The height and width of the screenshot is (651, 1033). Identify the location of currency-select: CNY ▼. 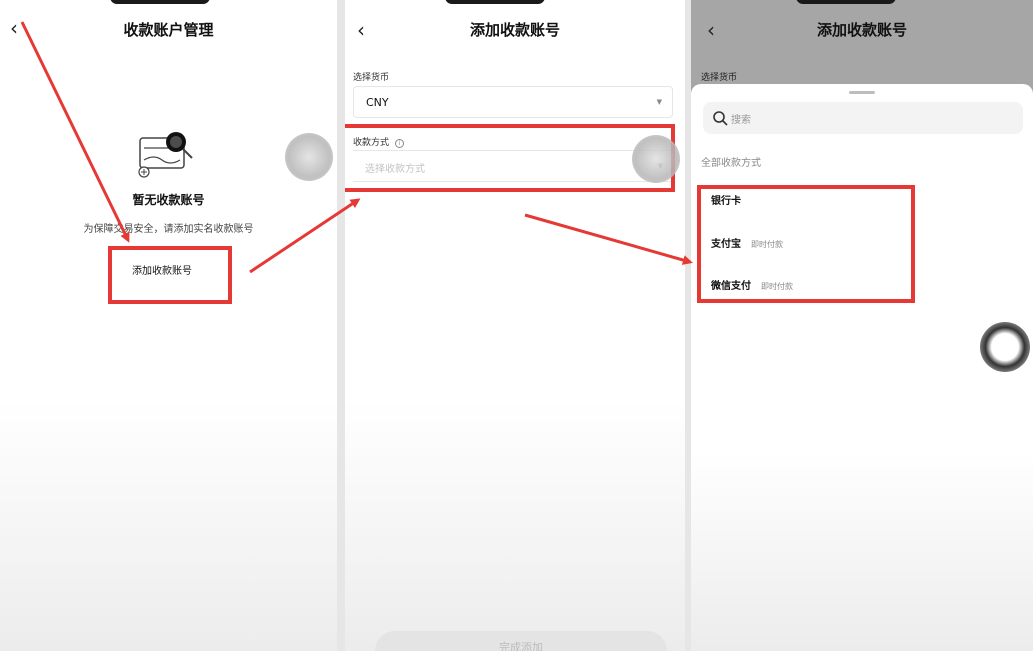
(513, 102).